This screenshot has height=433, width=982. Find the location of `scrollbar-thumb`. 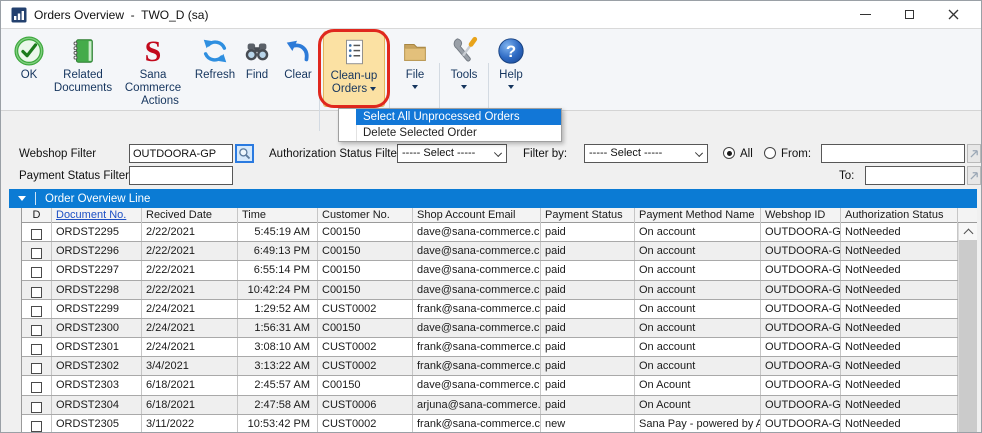

scrollbar-thumb is located at coordinates (968, 336).